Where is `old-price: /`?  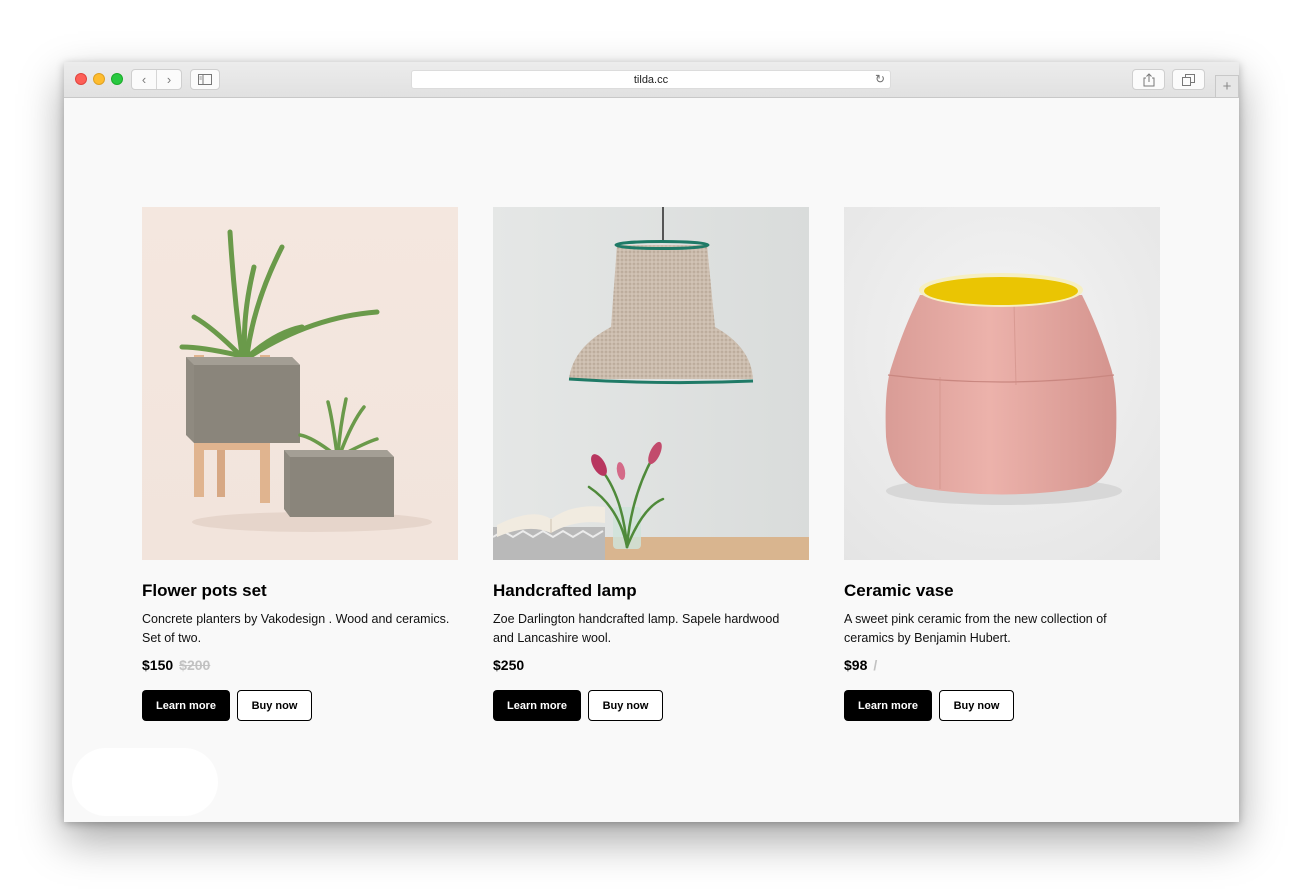 old-price: / is located at coordinates (875, 665).